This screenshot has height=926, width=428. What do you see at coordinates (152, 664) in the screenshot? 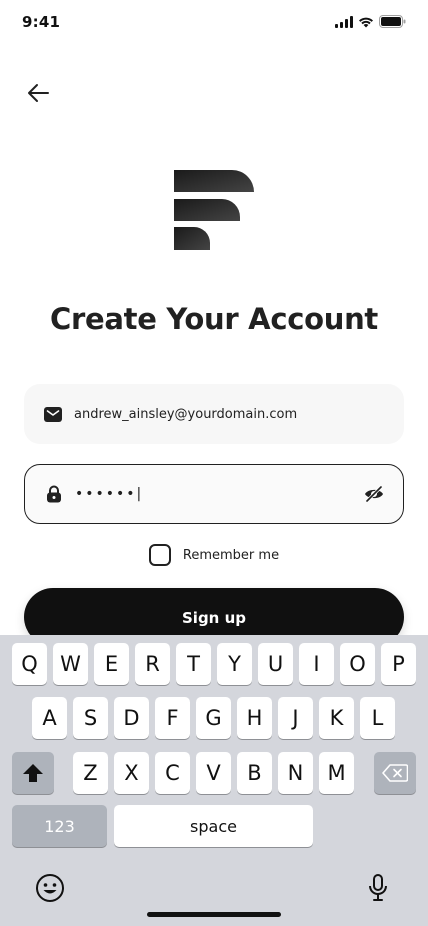
I see `key-r: R` at bounding box center [152, 664].